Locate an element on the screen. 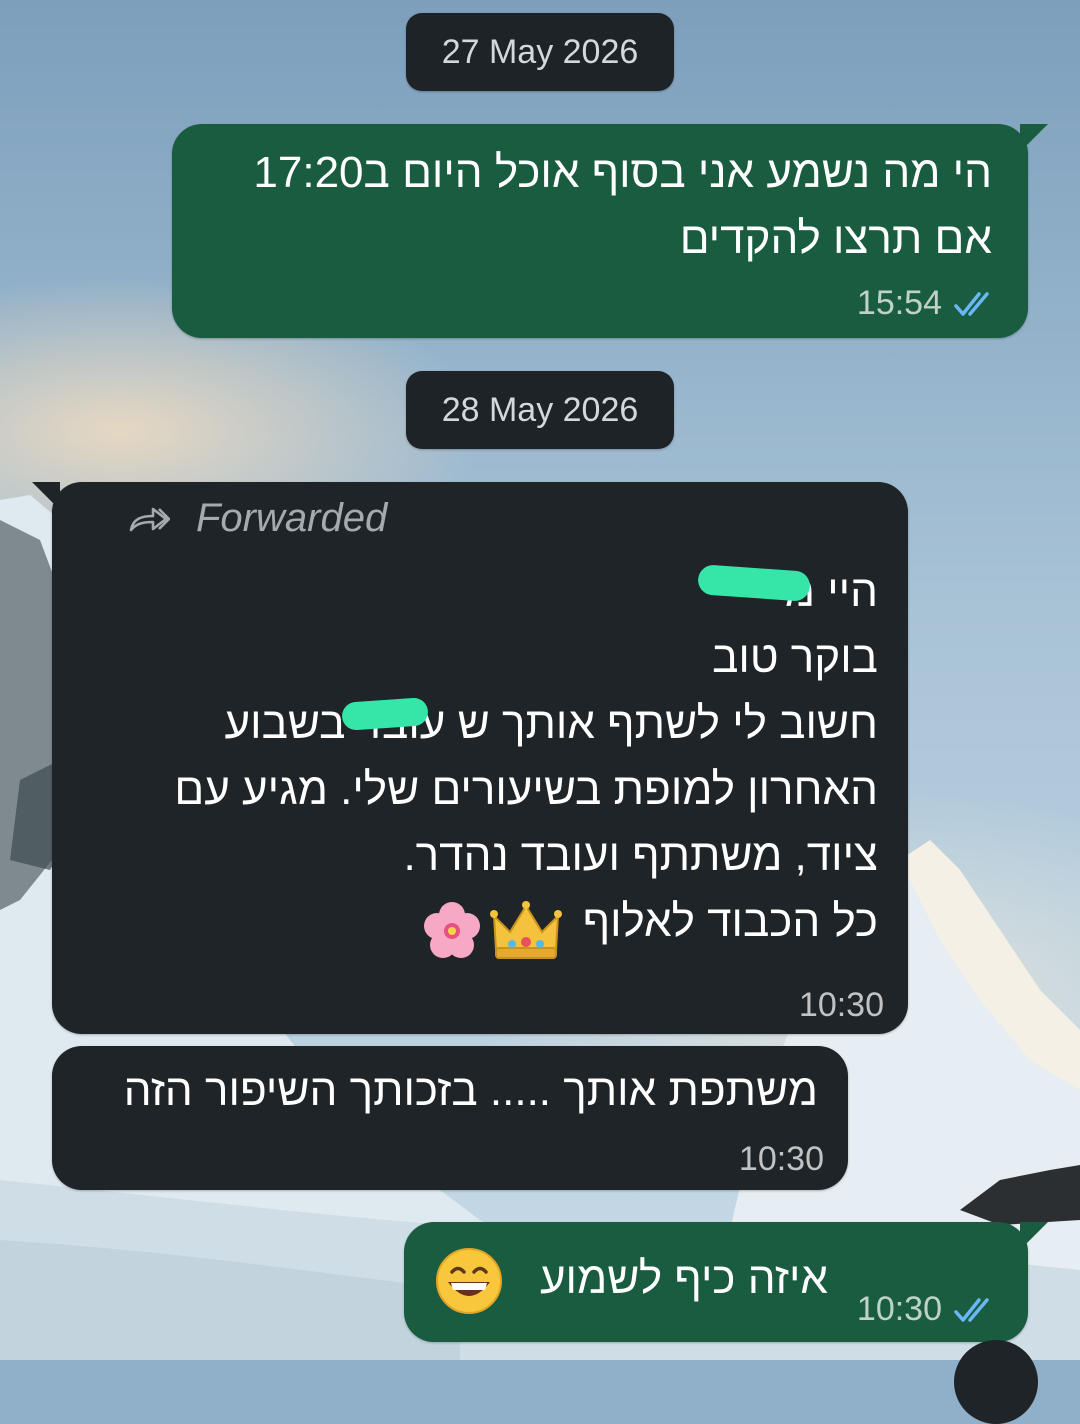  forwarded-label: Forwarded is located at coordinates (257, 518).